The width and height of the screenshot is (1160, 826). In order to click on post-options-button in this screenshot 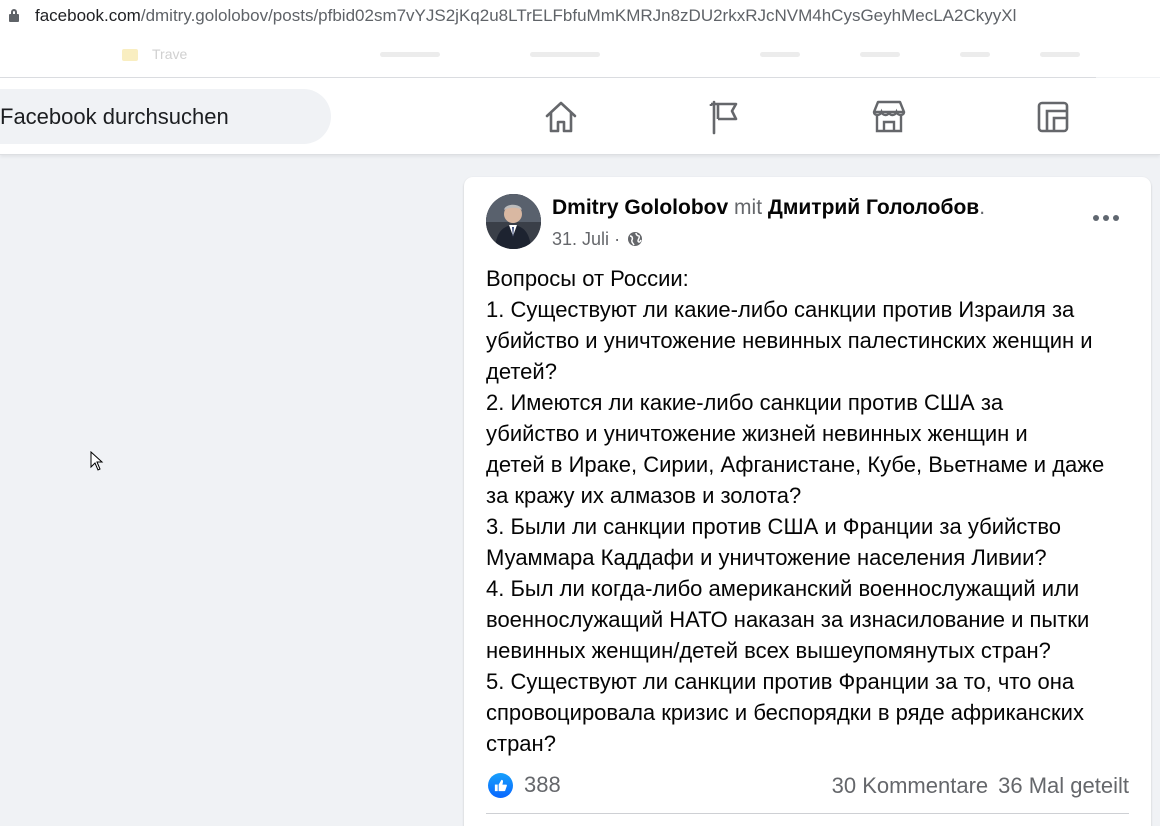, I will do `click(1106, 218)`.